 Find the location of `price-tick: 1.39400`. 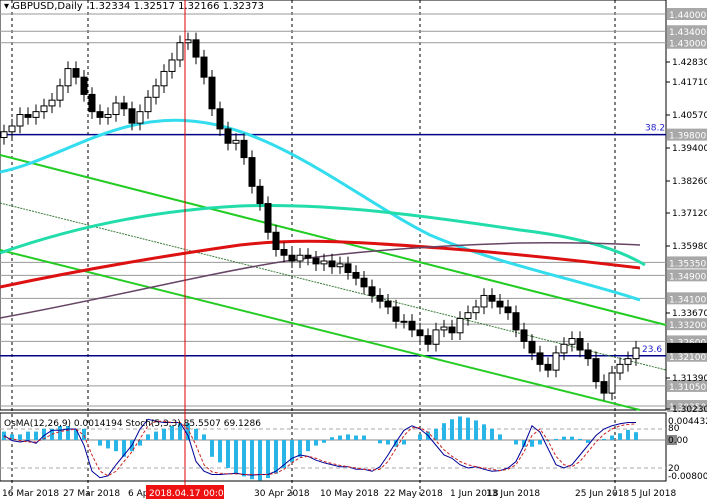

price-tick: 1.39400 is located at coordinates (689, 149).